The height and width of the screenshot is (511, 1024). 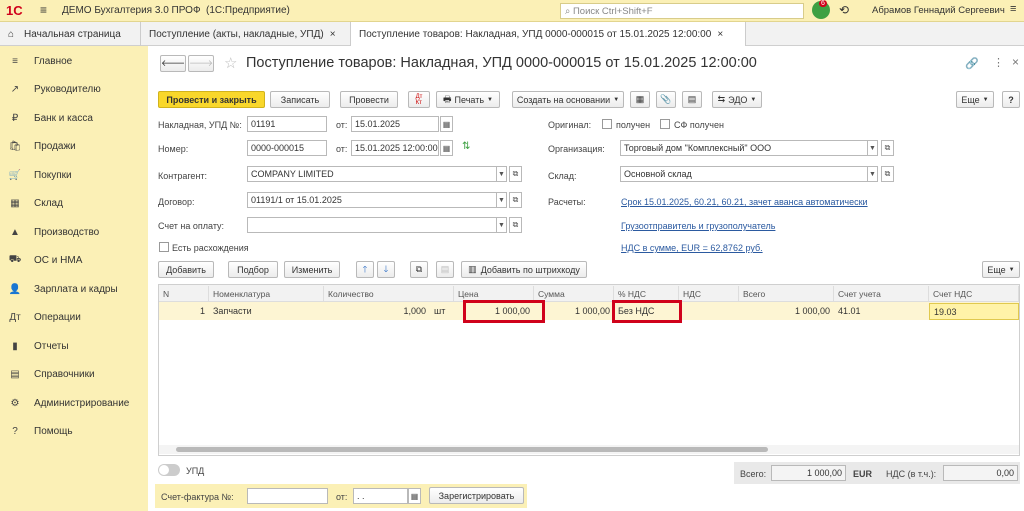 I want to click on cell-total: 1 000,00, so click(x=786, y=311).